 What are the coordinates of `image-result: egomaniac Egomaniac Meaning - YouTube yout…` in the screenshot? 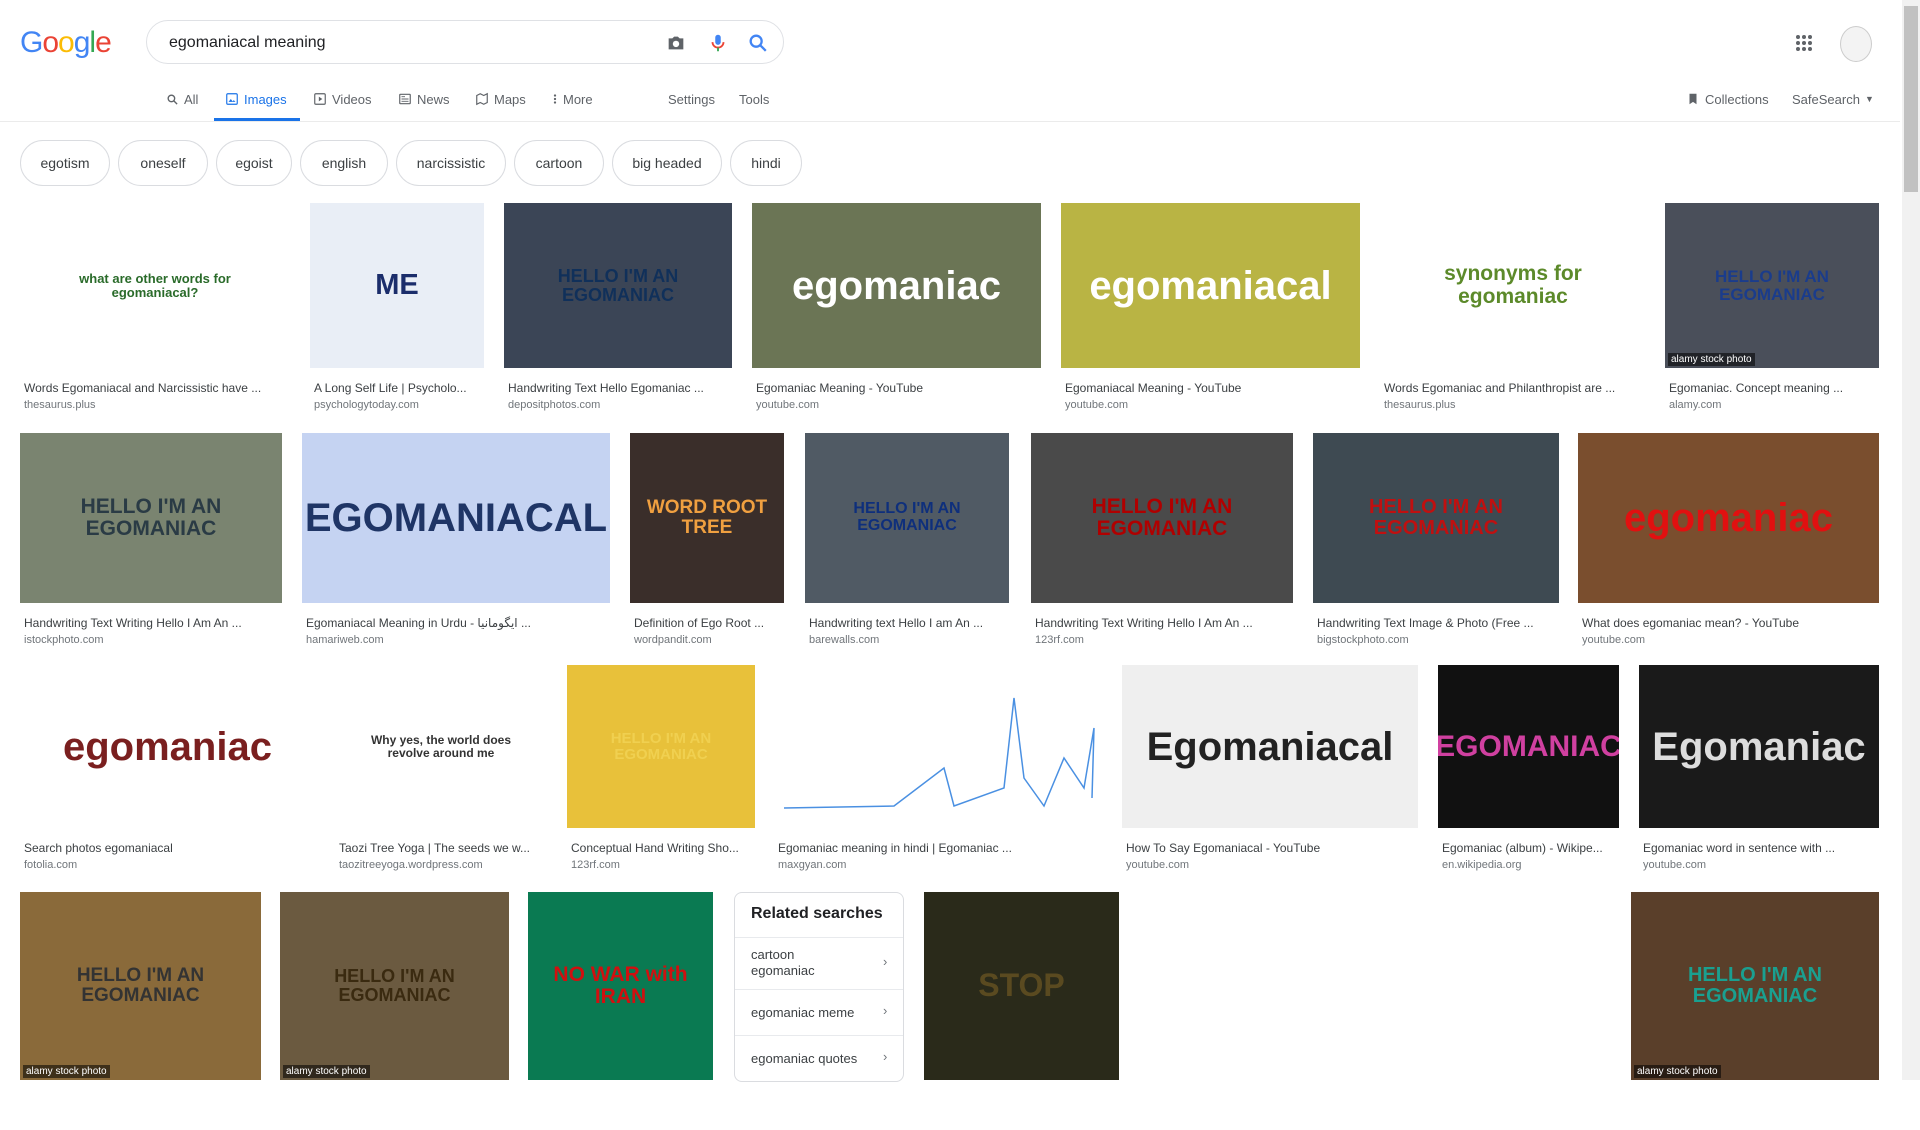 It's located at (896, 310).